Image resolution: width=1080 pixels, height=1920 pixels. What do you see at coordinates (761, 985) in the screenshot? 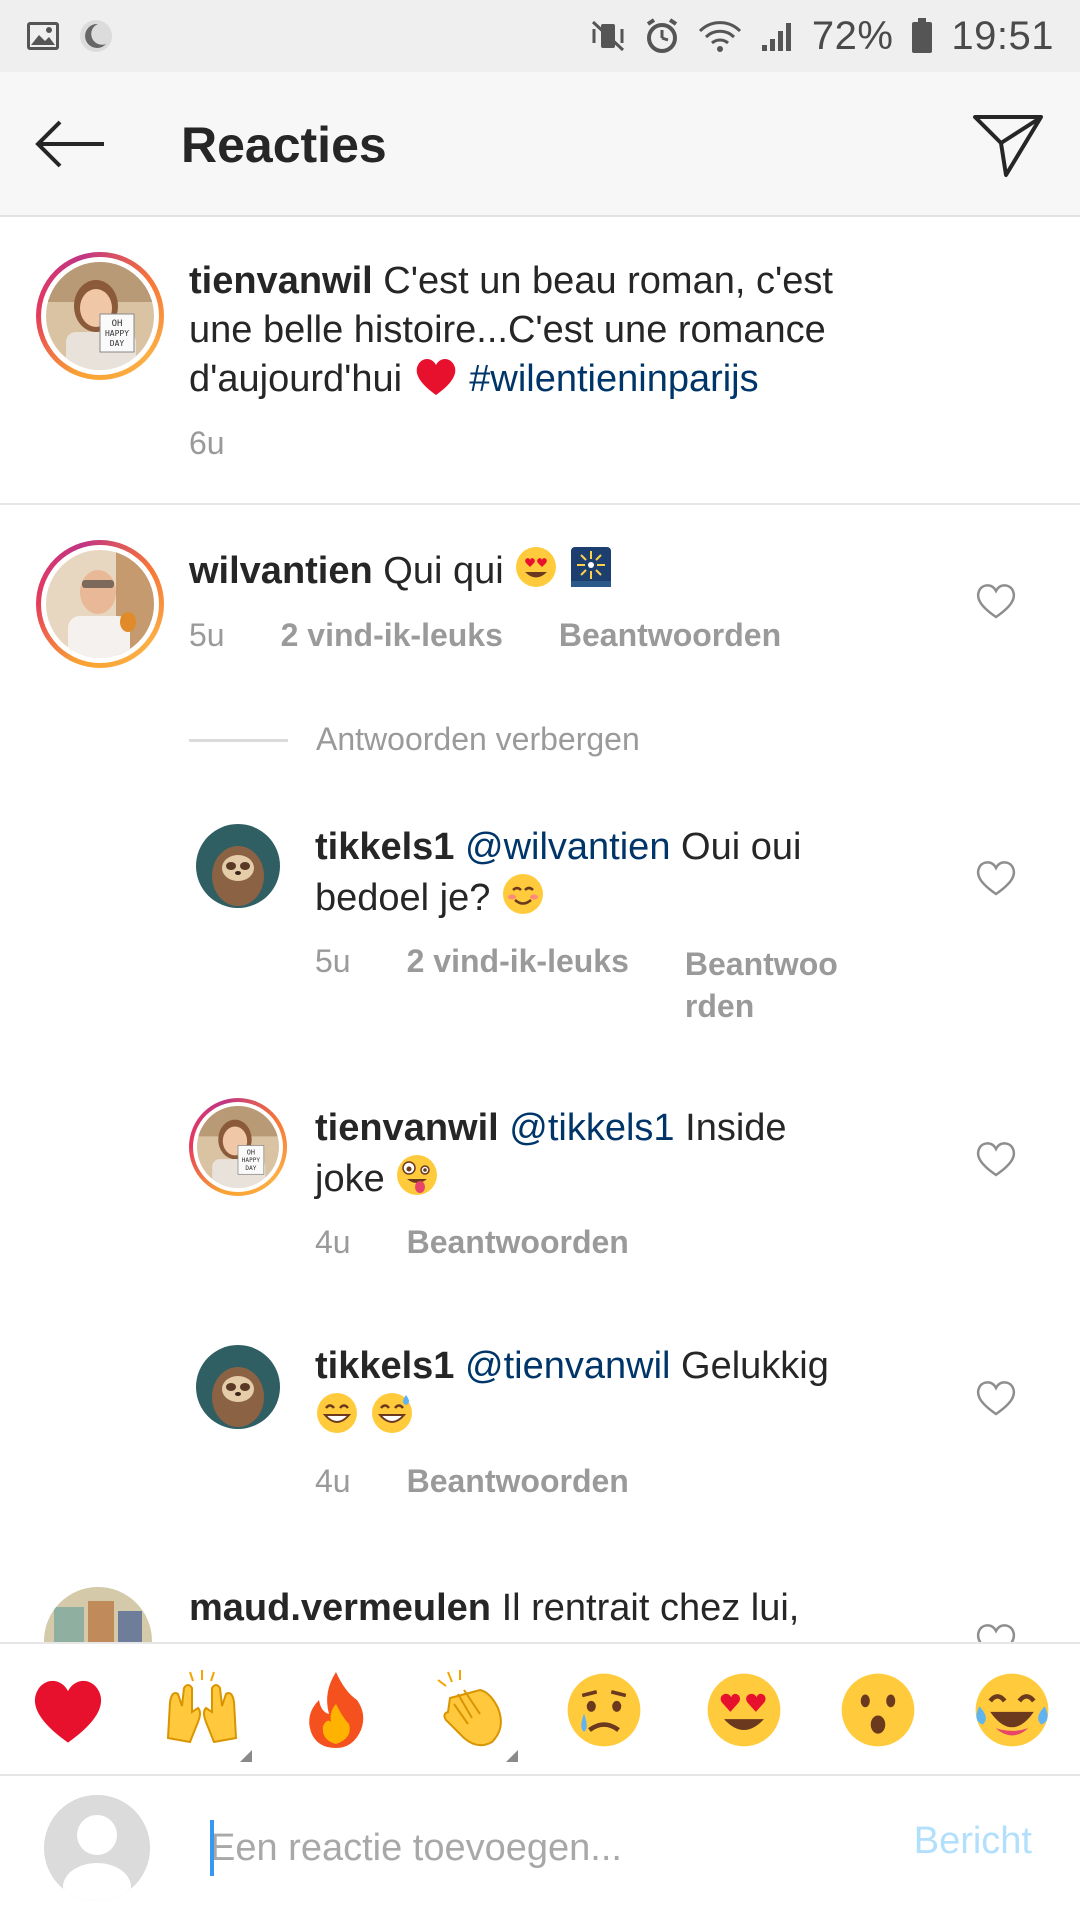
I see `reply-button: Beantwoo rden` at bounding box center [761, 985].